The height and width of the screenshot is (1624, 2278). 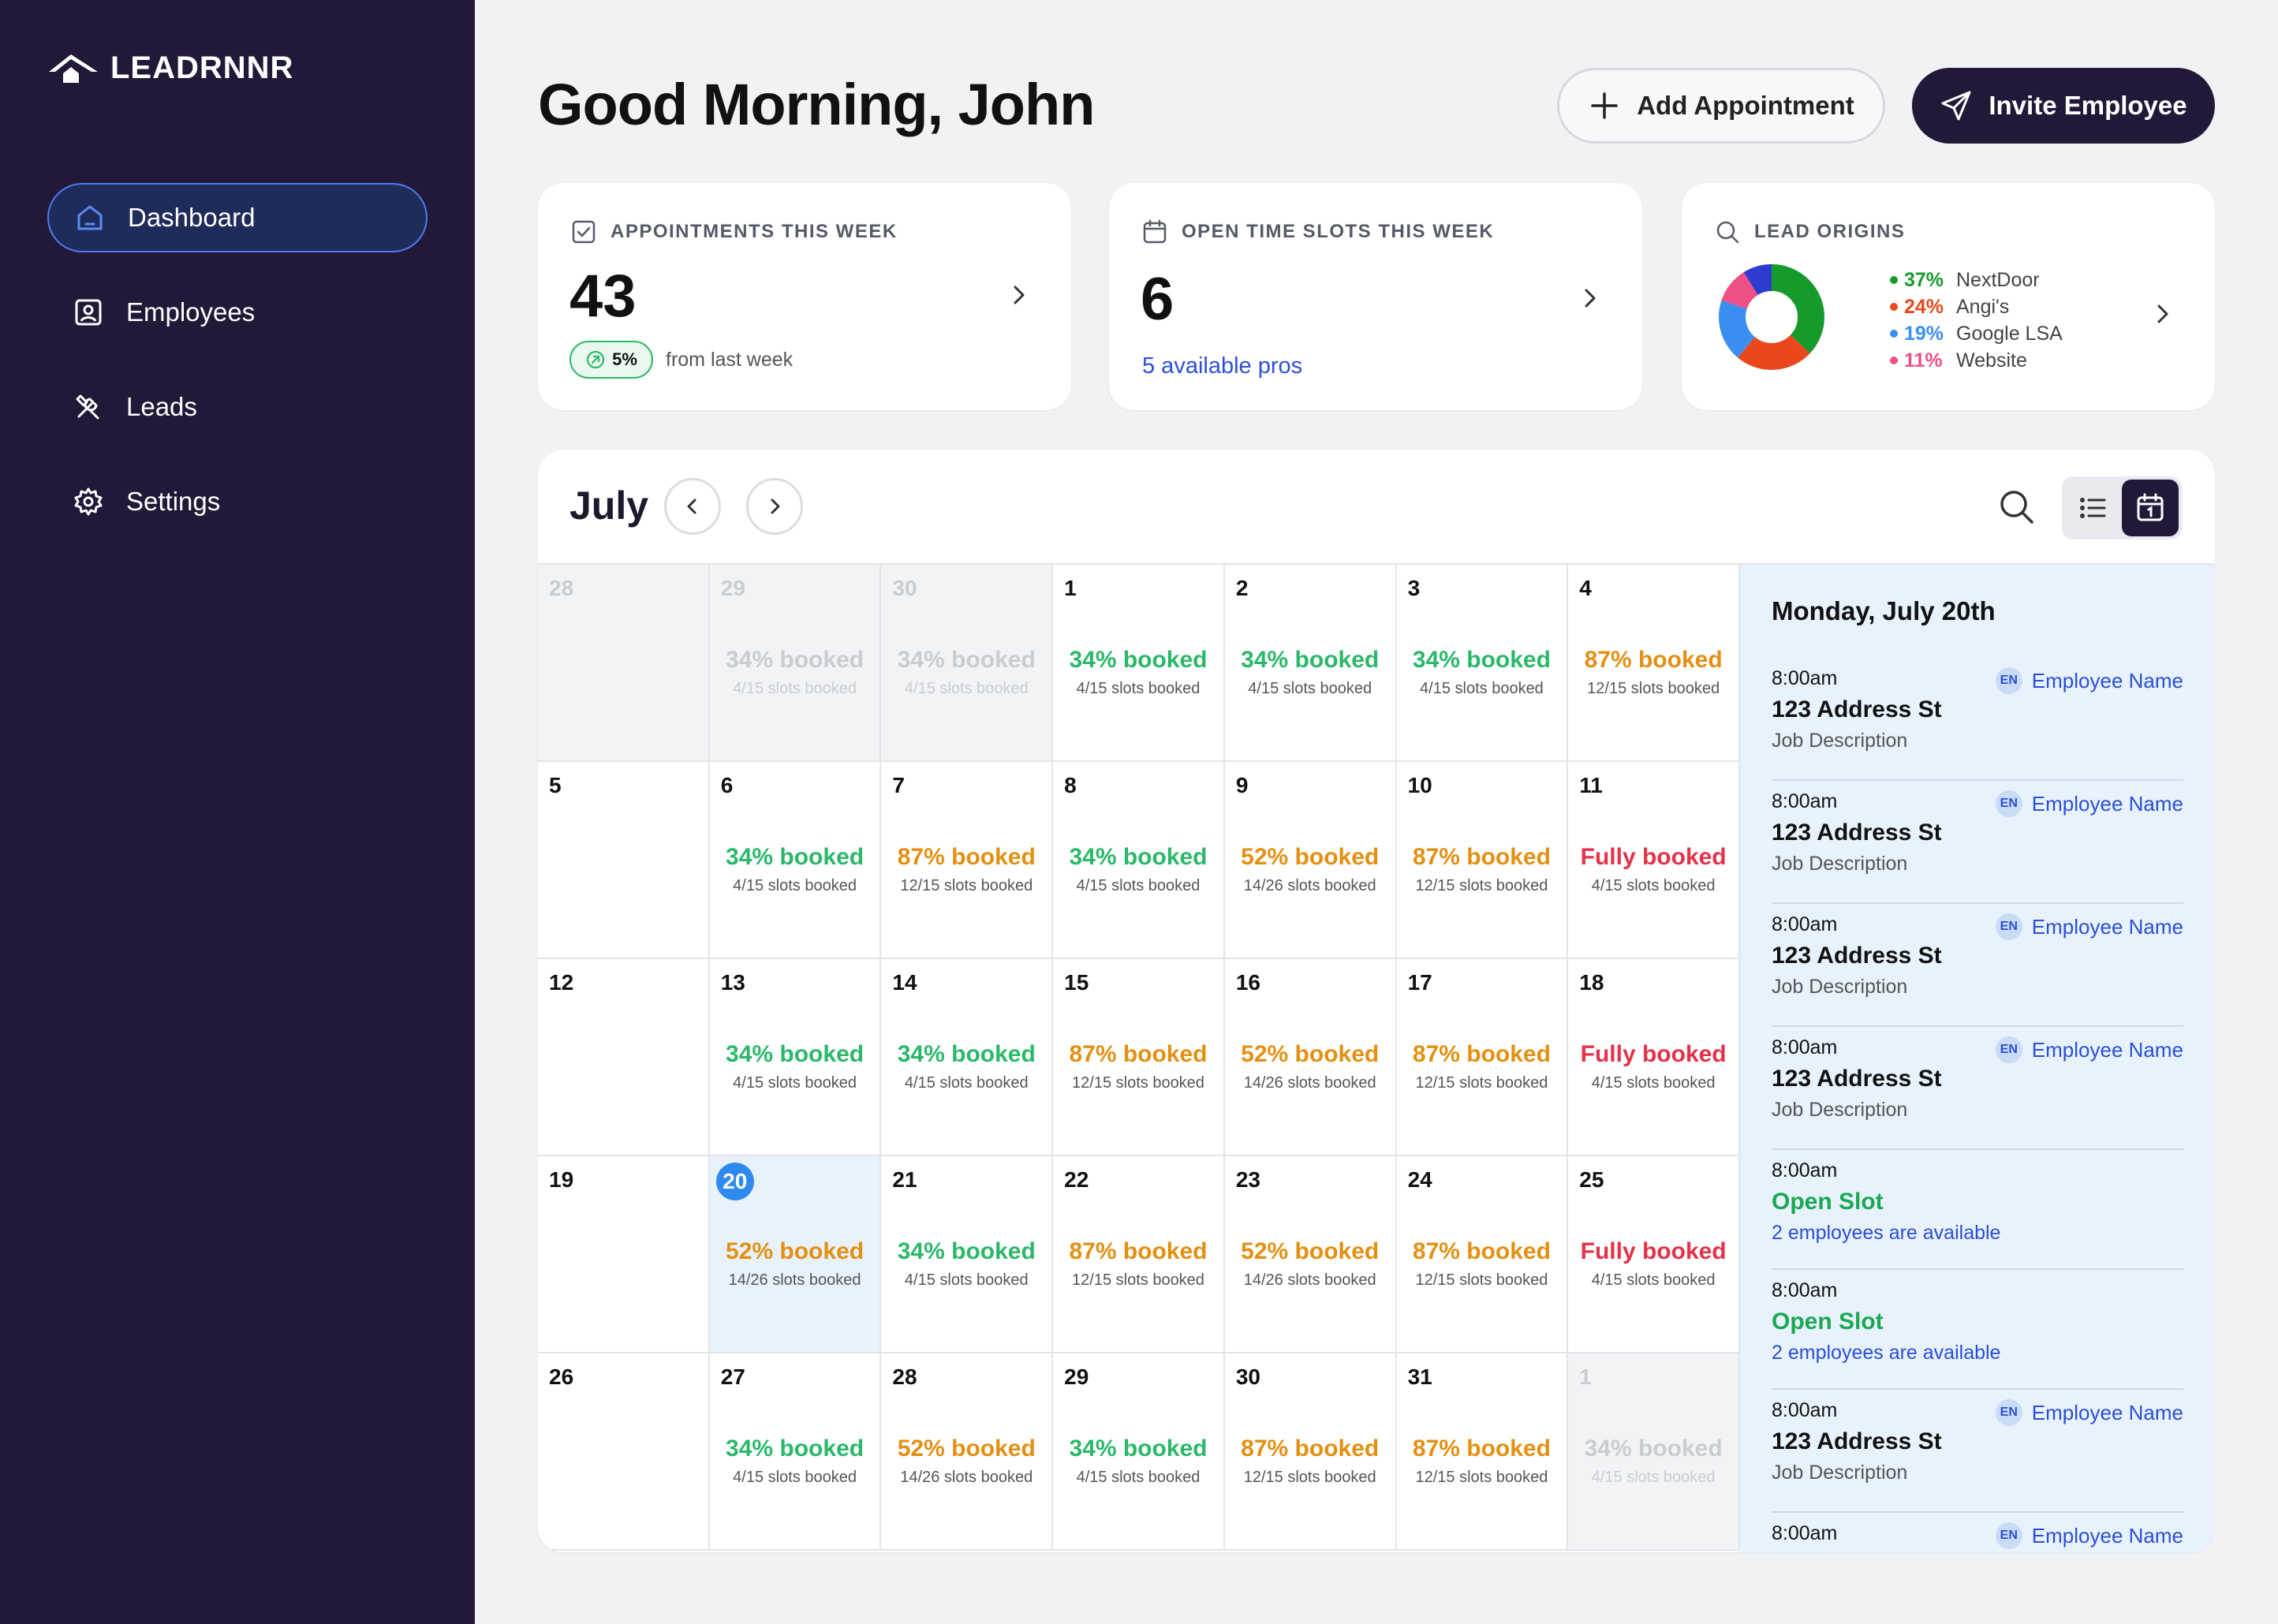 I want to click on calendar-day: 21 34% booked 4/15 slots booked, so click(x=967, y=1254).